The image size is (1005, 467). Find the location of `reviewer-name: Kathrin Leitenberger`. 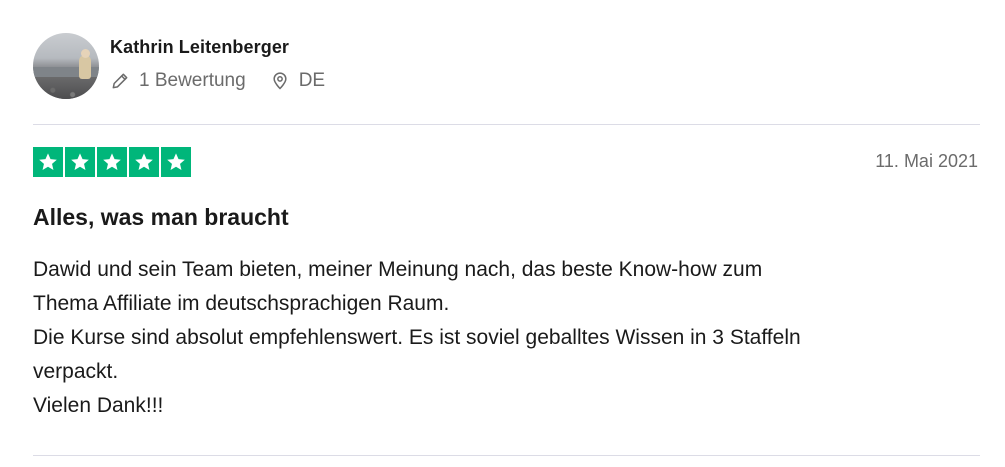

reviewer-name: Kathrin Leitenberger is located at coordinates (217, 47).